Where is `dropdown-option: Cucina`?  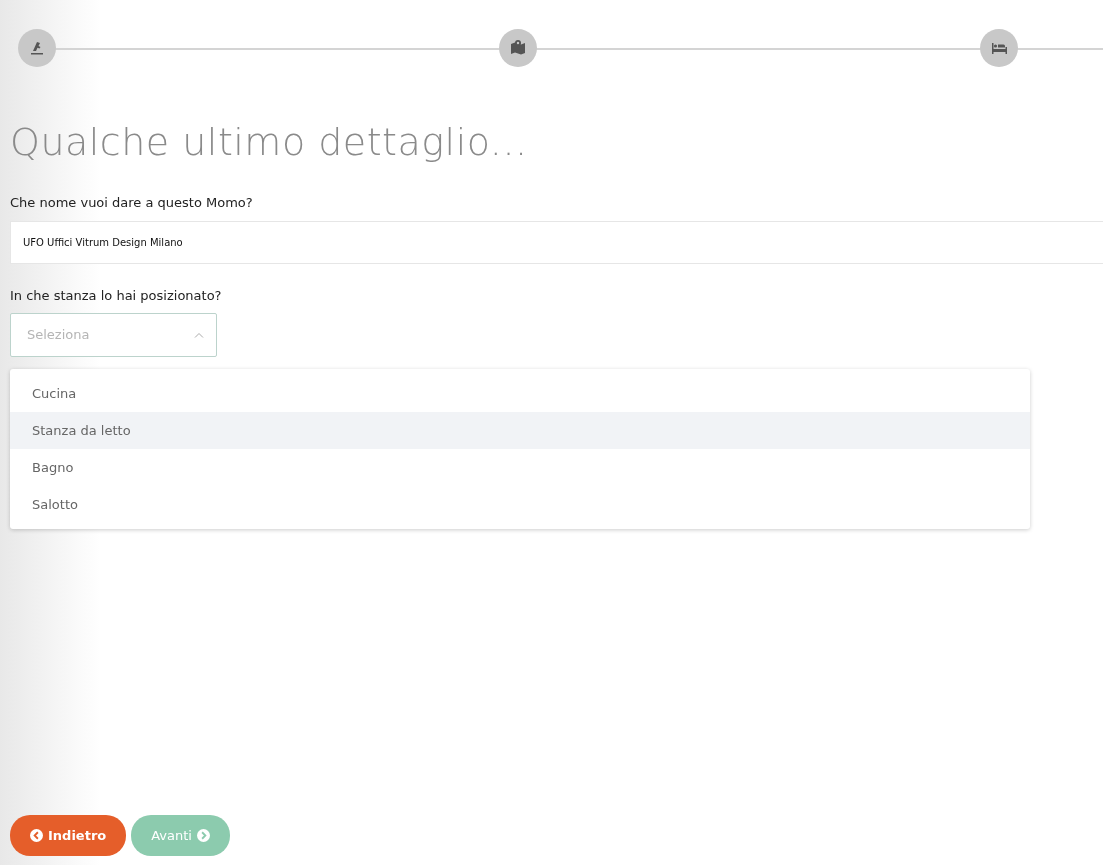
dropdown-option: Cucina is located at coordinates (520, 393).